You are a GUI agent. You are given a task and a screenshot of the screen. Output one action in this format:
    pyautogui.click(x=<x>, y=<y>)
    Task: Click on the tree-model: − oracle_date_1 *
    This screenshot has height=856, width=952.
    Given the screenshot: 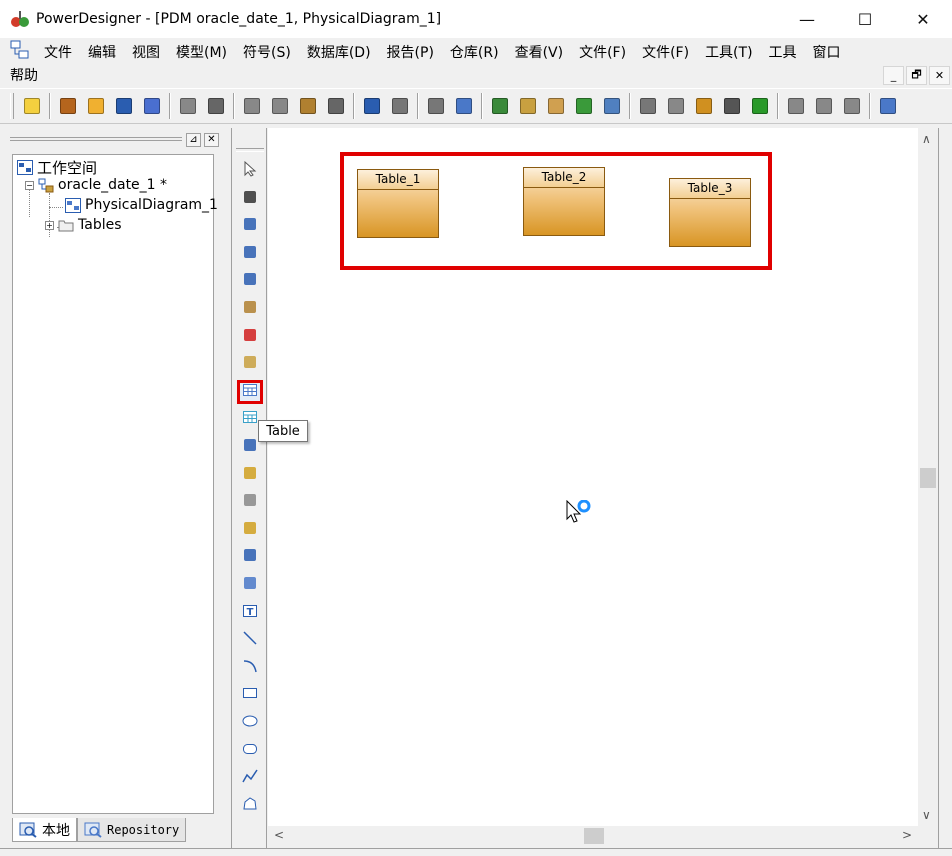 What is the action you would take?
    pyautogui.click(x=96, y=185)
    